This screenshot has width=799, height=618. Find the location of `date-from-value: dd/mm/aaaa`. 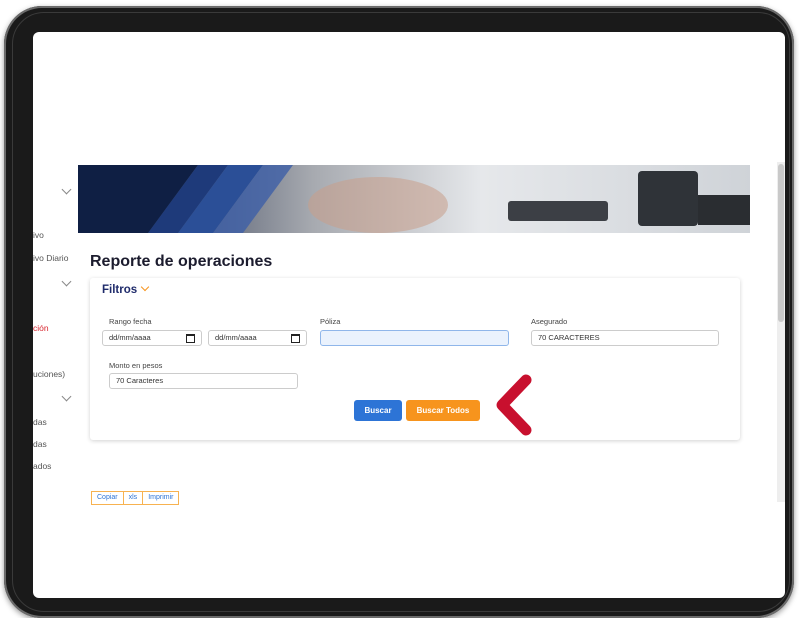

date-from-value: dd/mm/aaaa is located at coordinates (130, 337).